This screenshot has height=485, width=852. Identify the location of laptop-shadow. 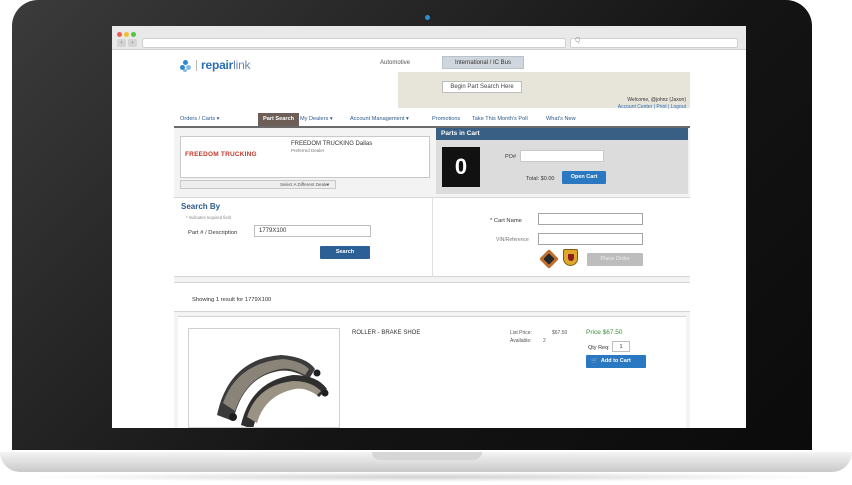
(426, 477).